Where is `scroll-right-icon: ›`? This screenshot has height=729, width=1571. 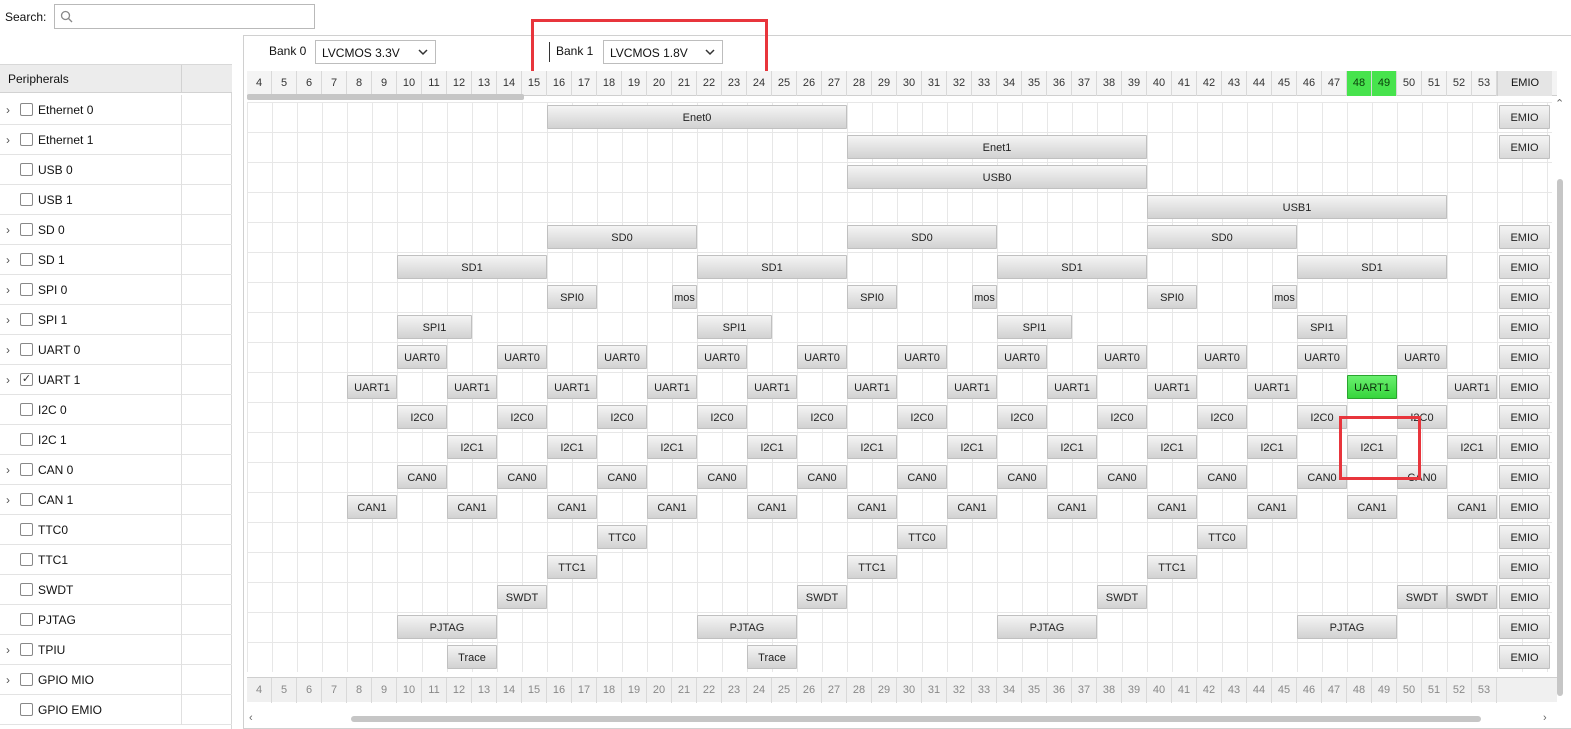
scroll-right-icon: › is located at coordinates (1545, 718).